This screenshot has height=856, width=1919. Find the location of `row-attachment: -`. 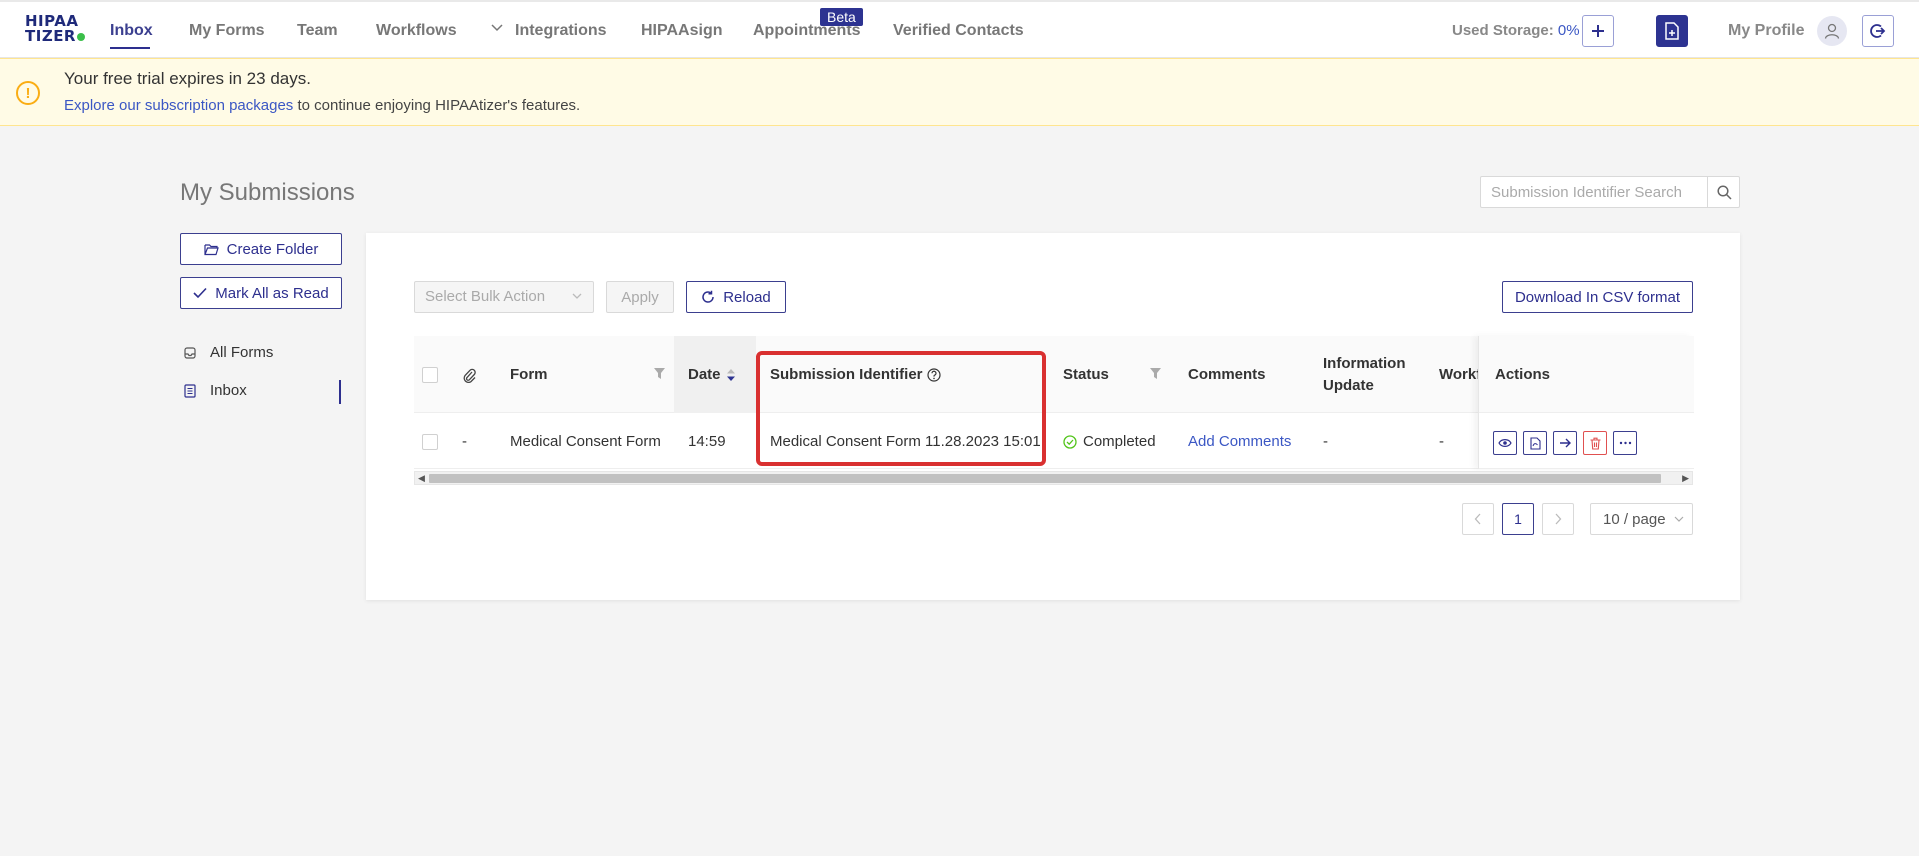

row-attachment: - is located at coordinates (464, 441).